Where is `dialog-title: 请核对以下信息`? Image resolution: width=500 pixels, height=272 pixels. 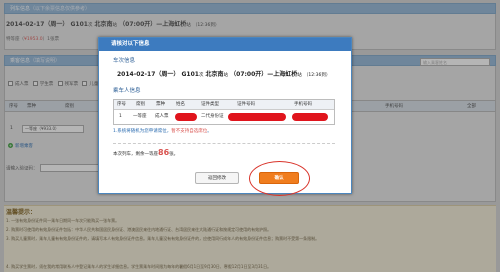
dialog-title: 请核对以下信息 is located at coordinates (225, 44).